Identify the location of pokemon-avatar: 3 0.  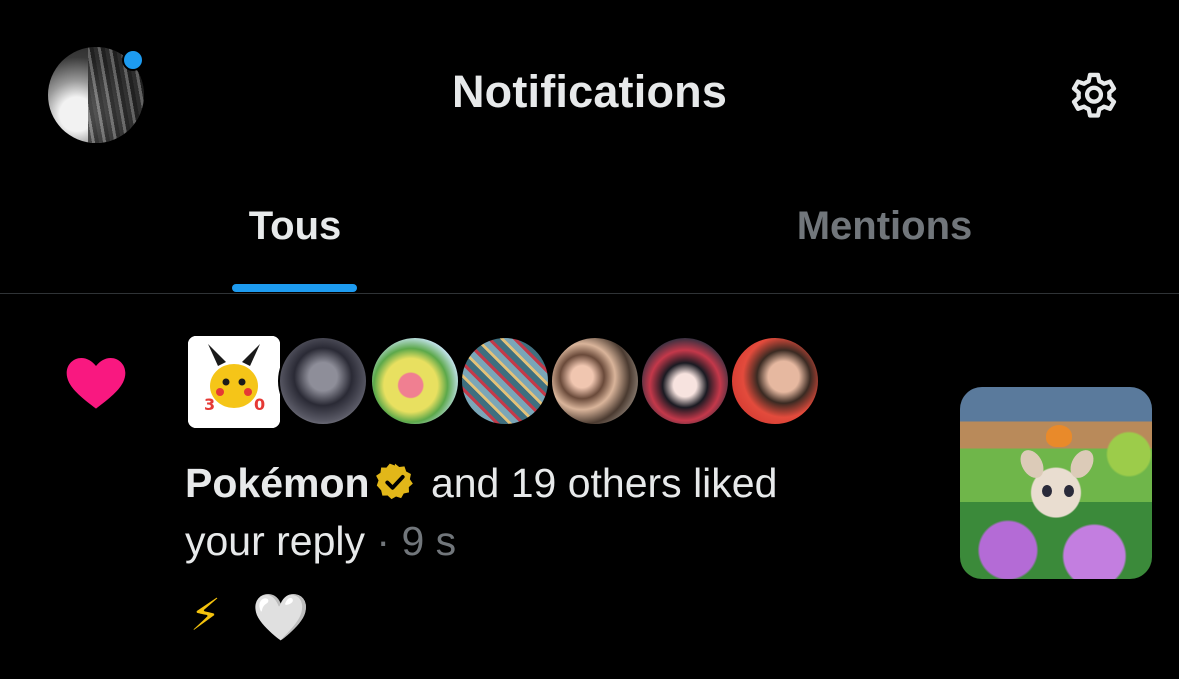
(234, 382).